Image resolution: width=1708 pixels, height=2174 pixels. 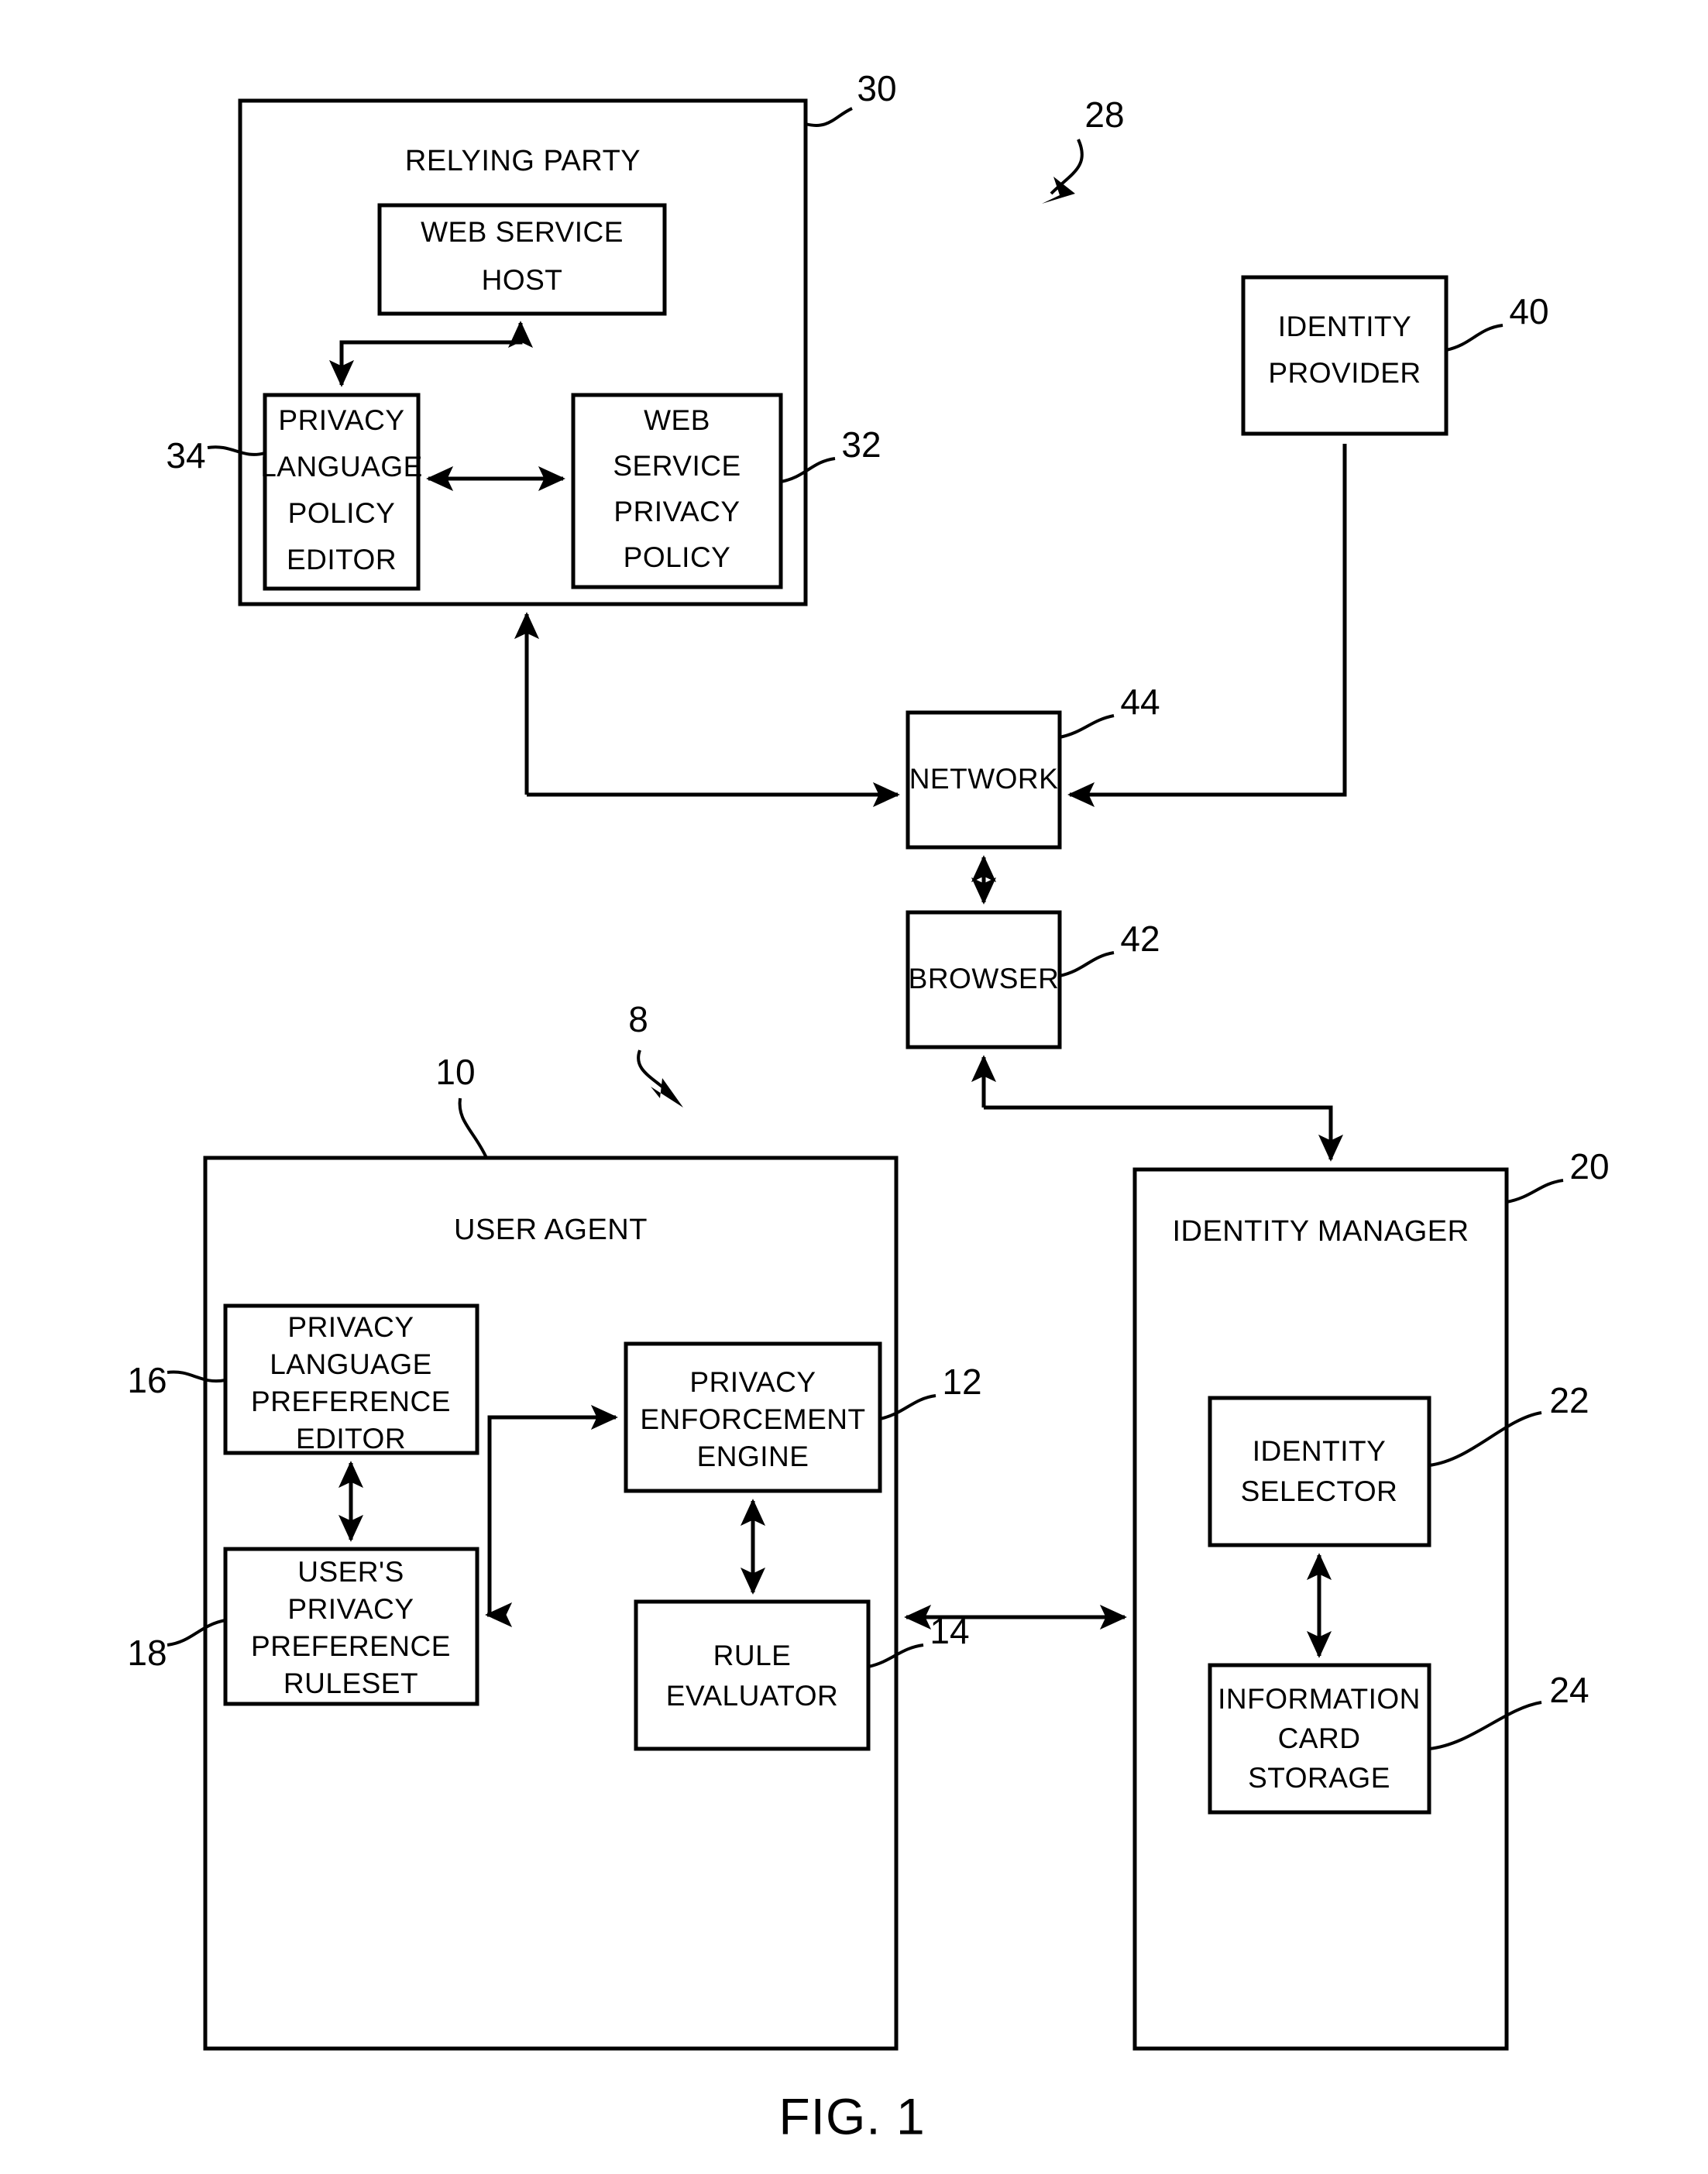 What do you see at coordinates (342, 559) in the screenshot?
I see `privacy-language-policy-editor-line4: EDITOR` at bounding box center [342, 559].